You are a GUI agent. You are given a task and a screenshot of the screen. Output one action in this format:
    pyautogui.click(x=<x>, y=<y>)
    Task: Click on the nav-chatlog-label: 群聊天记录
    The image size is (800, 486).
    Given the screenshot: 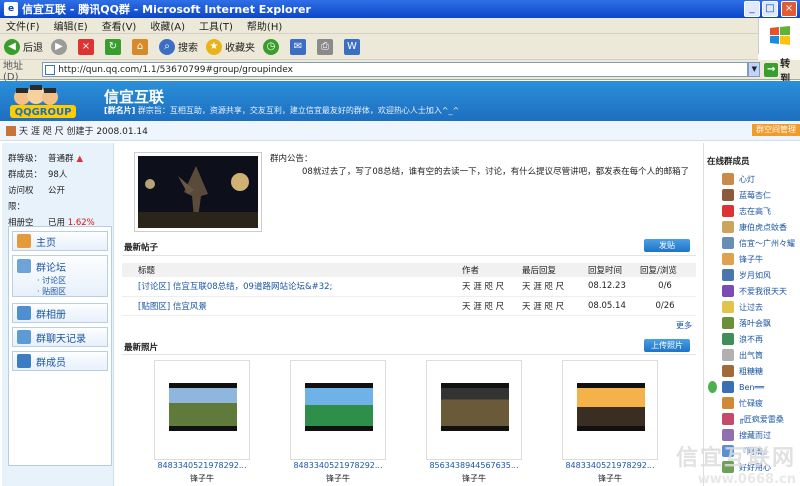 What is the action you would take?
    pyautogui.click(x=61, y=339)
    